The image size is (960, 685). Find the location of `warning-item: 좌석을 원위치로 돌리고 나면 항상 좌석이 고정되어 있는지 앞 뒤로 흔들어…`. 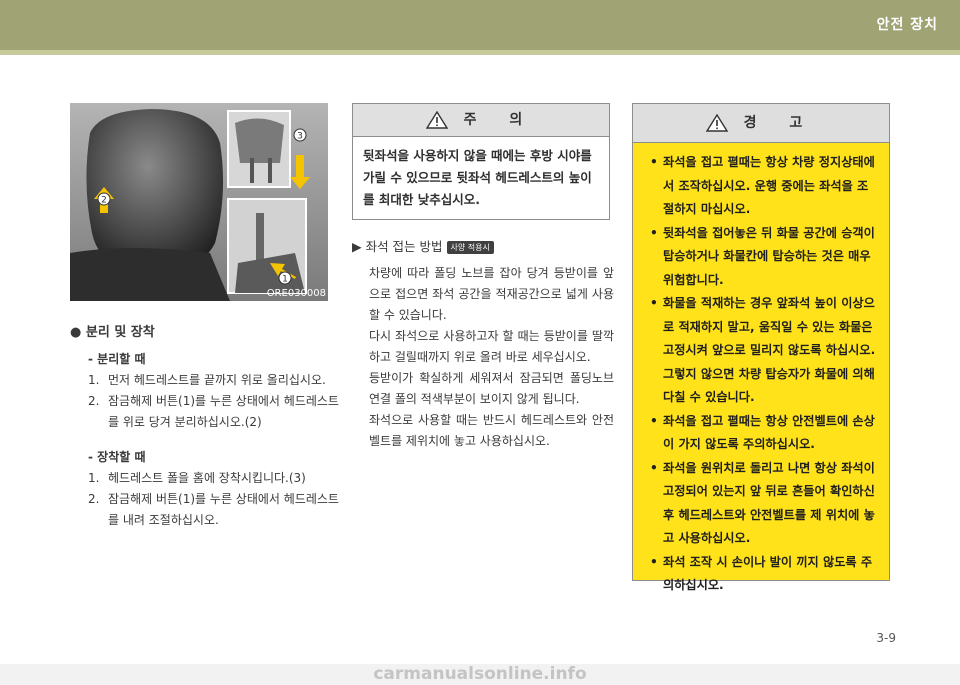

warning-item: 좌석을 원위치로 돌리고 나면 항상 좌석이 고정되어 있는지 앞 뒤로 흔들어… is located at coordinates (761, 504).